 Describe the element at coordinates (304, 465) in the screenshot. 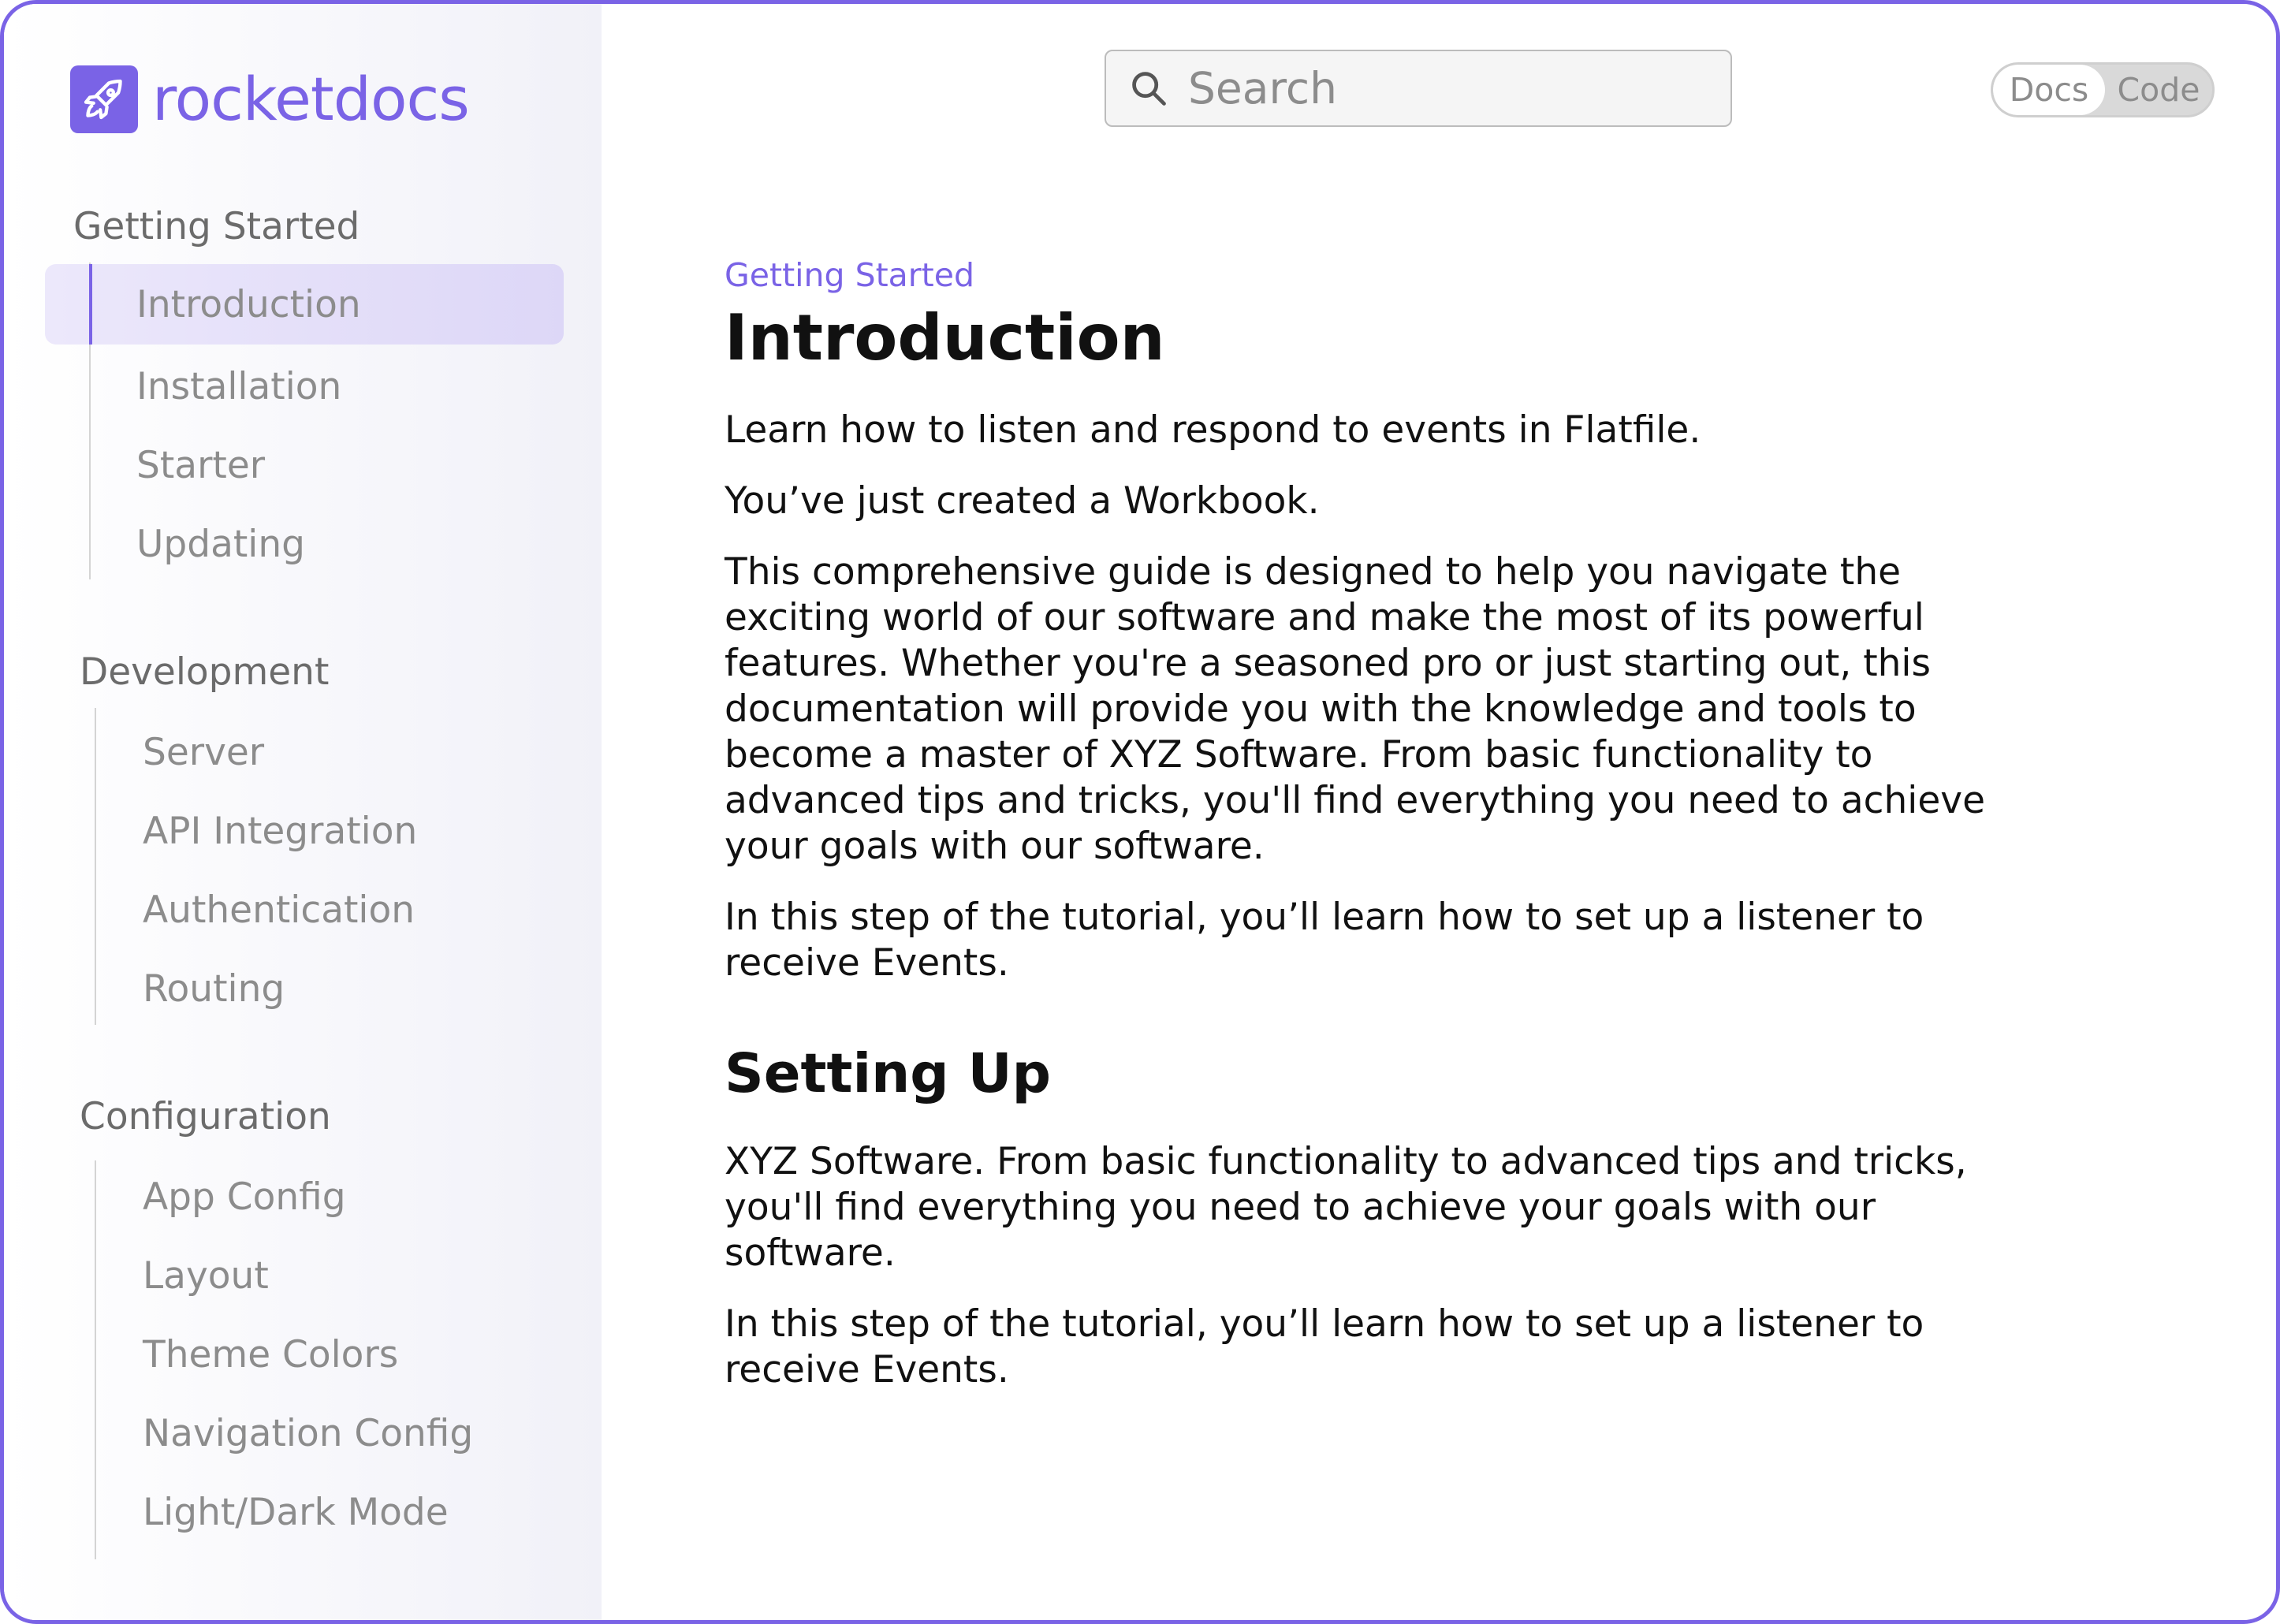

I see `sidebar-item-starter: Starter` at that location.